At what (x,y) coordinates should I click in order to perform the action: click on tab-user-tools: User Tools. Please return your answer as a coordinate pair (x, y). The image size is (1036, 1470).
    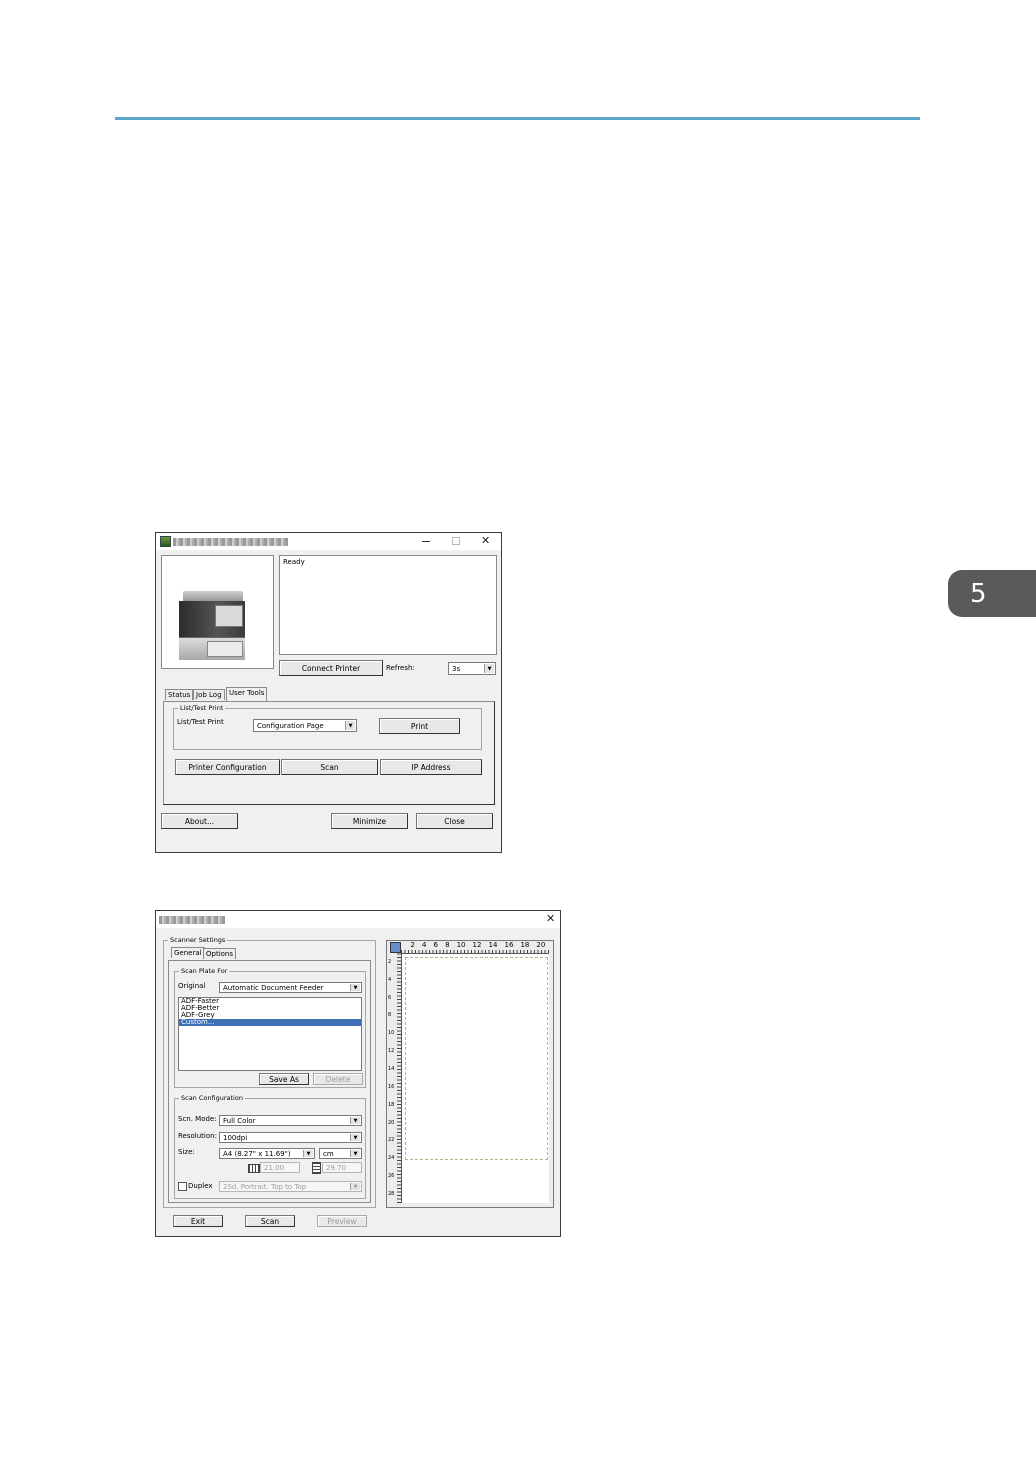
    Looking at the image, I should click on (247, 694).